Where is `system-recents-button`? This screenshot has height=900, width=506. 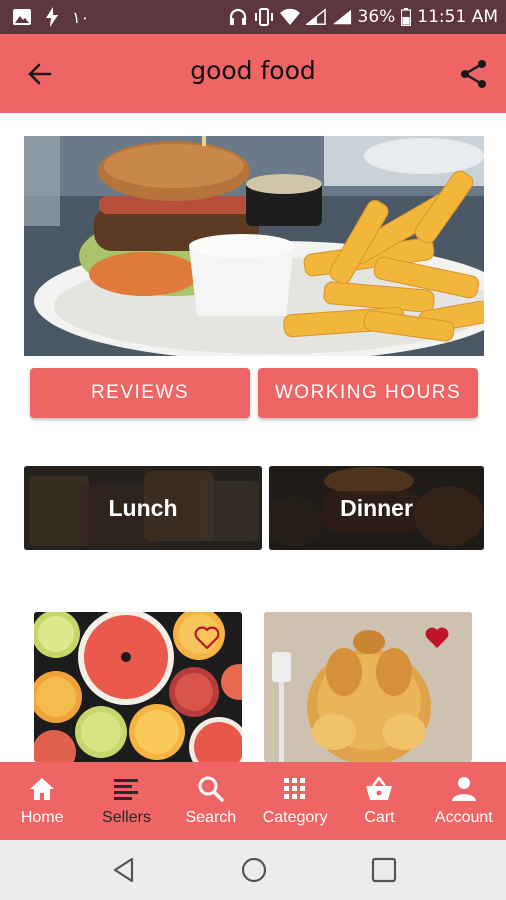 system-recents-button is located at coordinates (384, 870).